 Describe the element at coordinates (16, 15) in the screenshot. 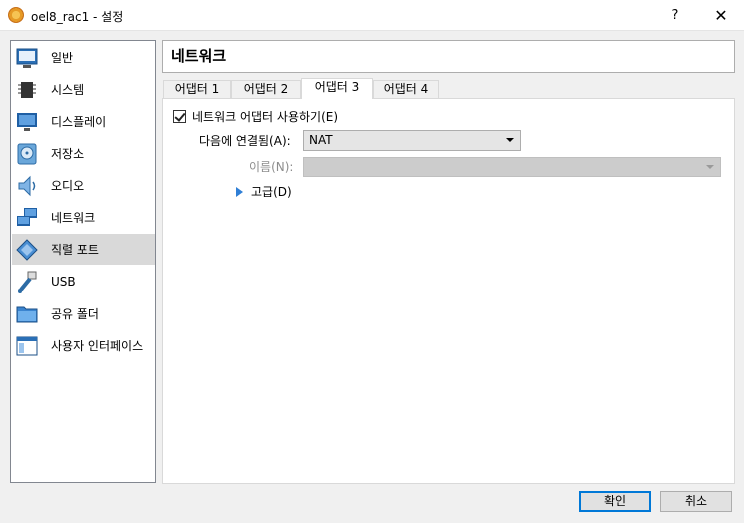

I see `virtualbox-icon` at that location.